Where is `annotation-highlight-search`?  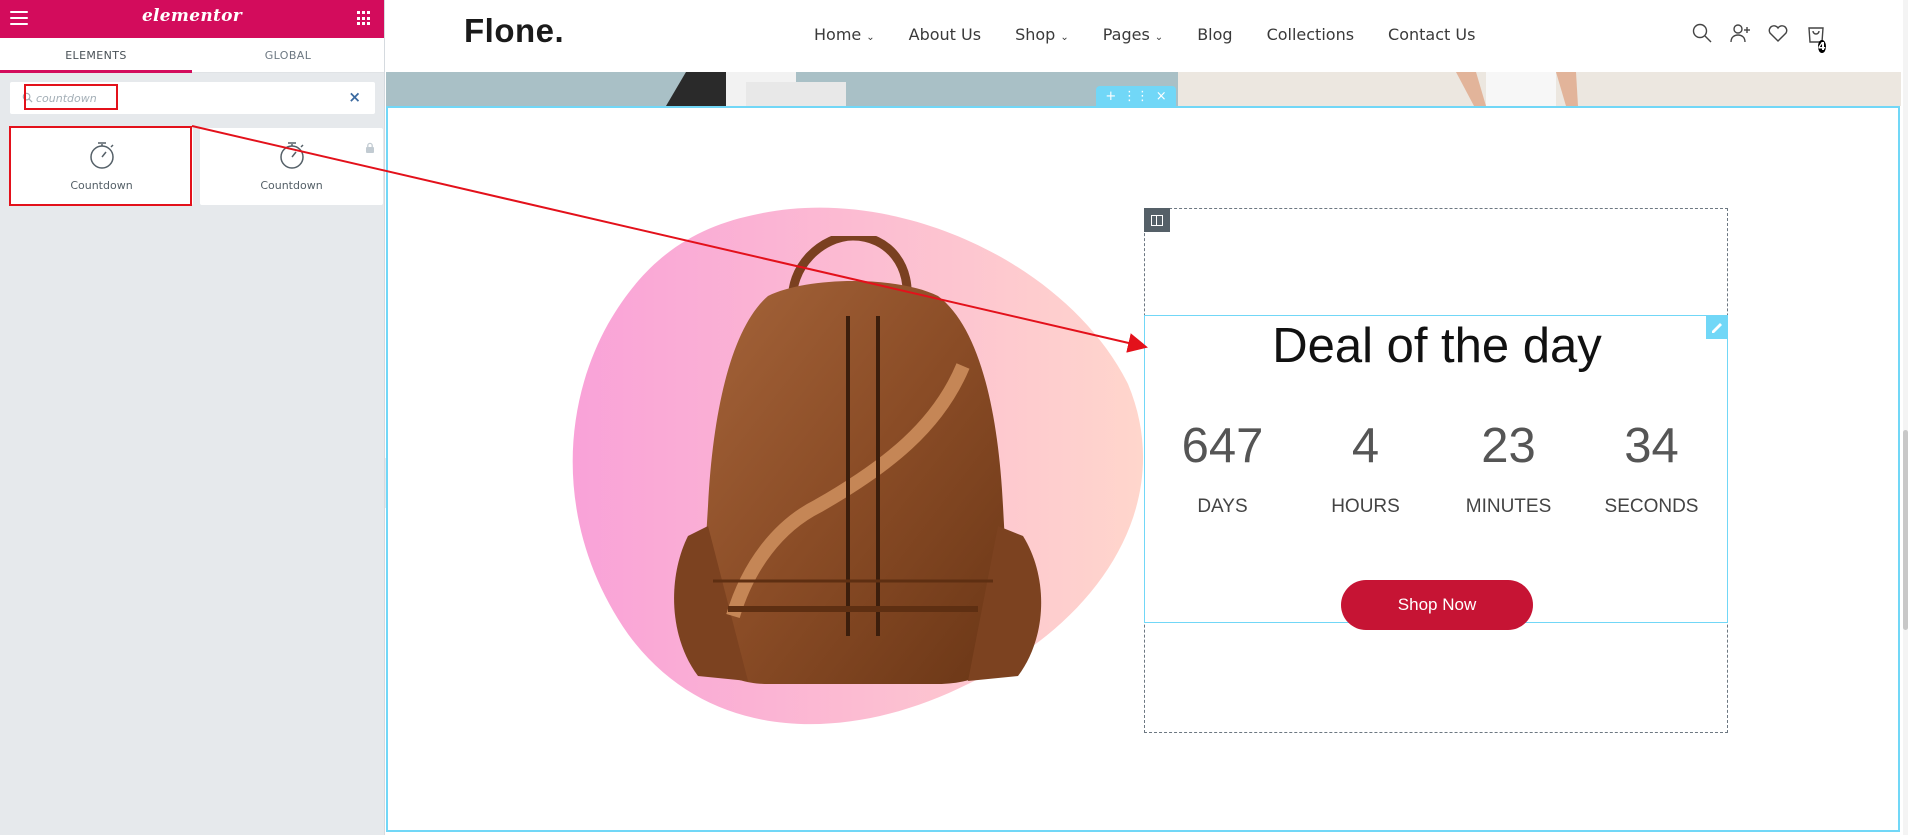
annotation-highlight-search is located at coordinates (71, 97).